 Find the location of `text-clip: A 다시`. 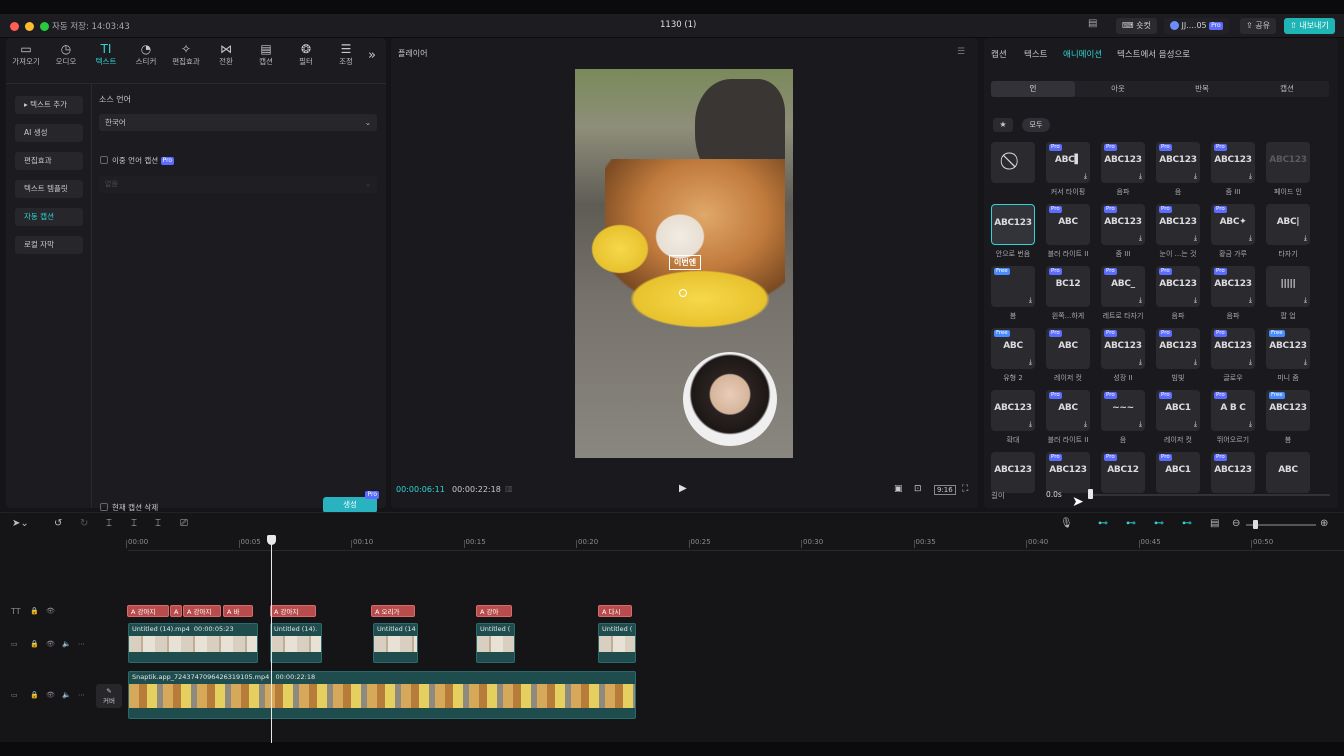

text-clip: A 다시 is located at coordinates (615, 611).